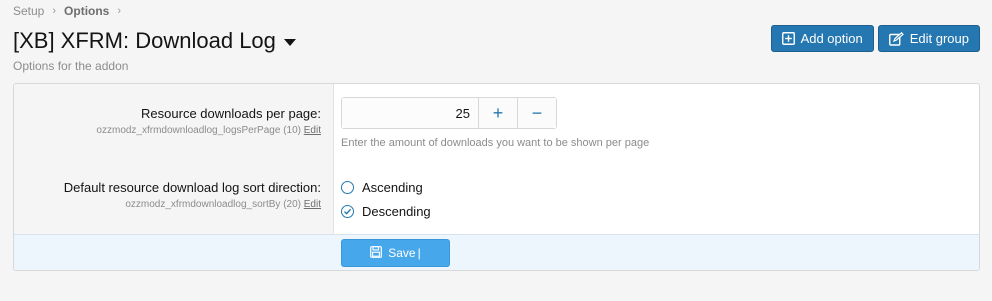  What do you see at coordinates (231, 113) in the screenshot?
I see `option-label-logs-per-page: Resource downloads per page:` at bounding box center [231, 113].